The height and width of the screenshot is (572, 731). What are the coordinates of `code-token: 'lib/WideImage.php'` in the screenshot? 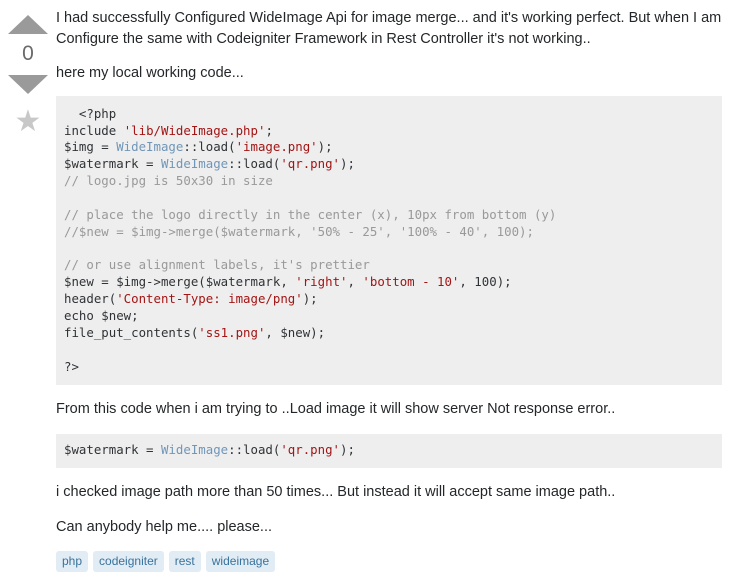 It's located at (194, 130).